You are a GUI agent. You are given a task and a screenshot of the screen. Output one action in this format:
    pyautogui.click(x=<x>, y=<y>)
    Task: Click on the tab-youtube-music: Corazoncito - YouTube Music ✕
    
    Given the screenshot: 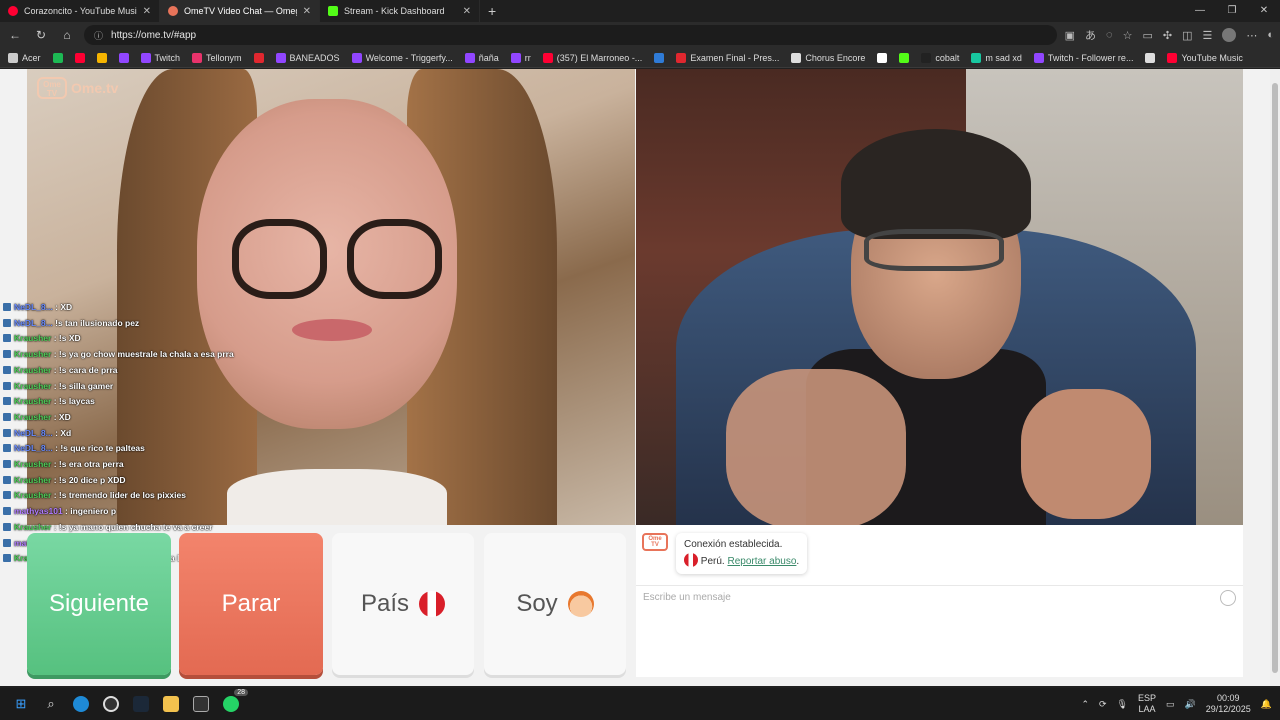 What is the action you would take?
    pyautogui.click(x=80, y=11)
    